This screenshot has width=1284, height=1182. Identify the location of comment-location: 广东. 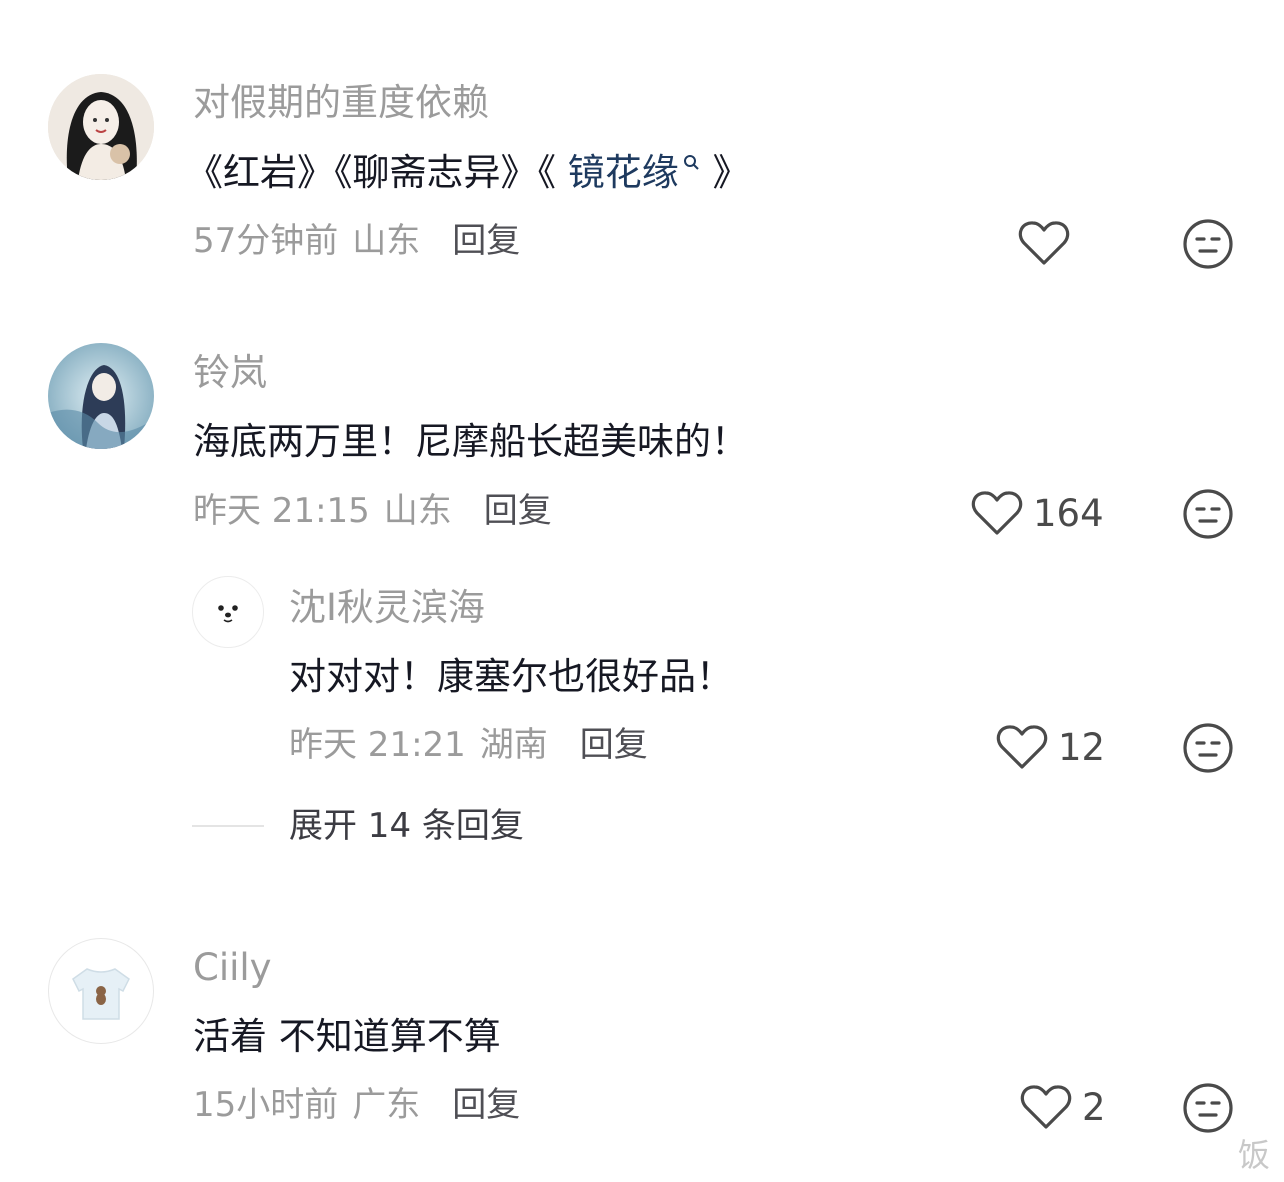
(386, 1105).